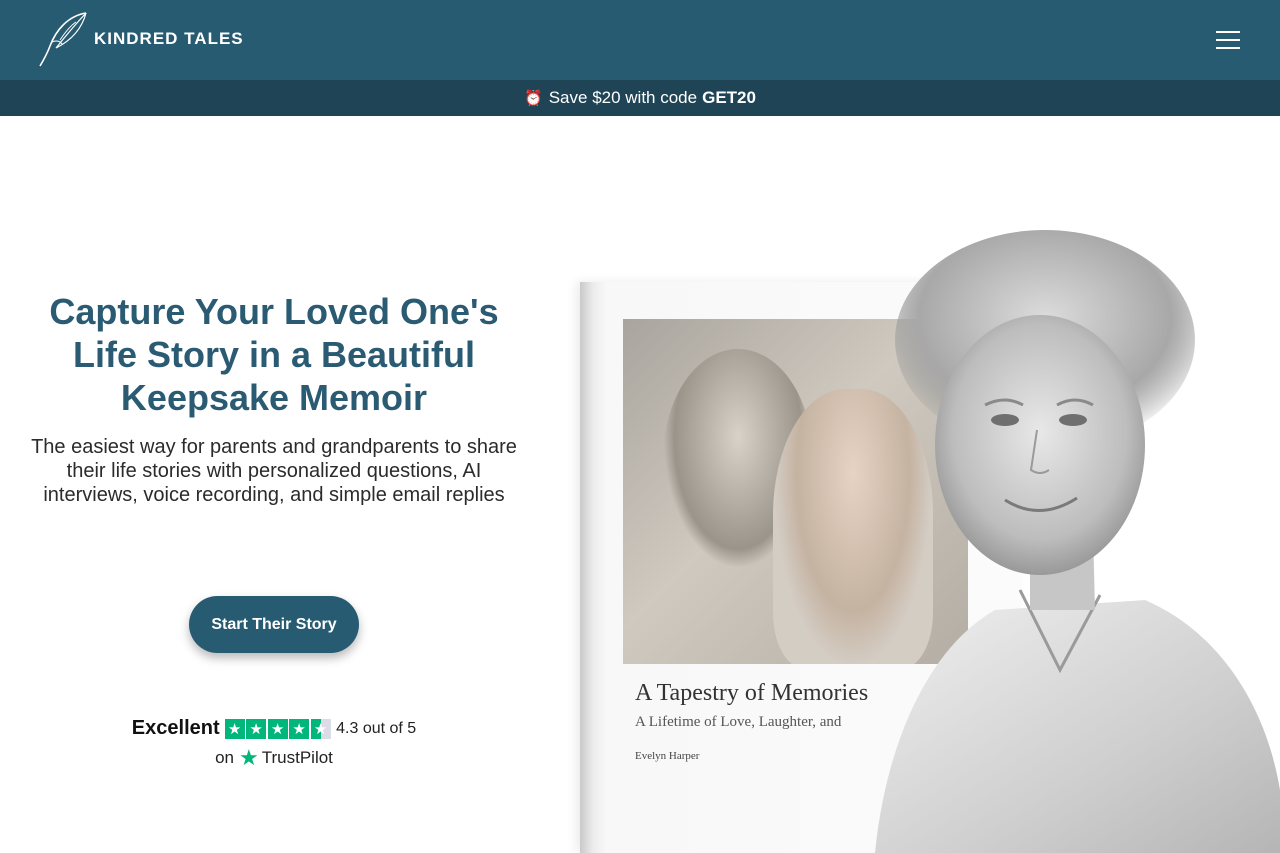 Image resolution: width=1280 pixels, height=853 pixels. I want to click on rating-label: Excellent, so click(175, 728).